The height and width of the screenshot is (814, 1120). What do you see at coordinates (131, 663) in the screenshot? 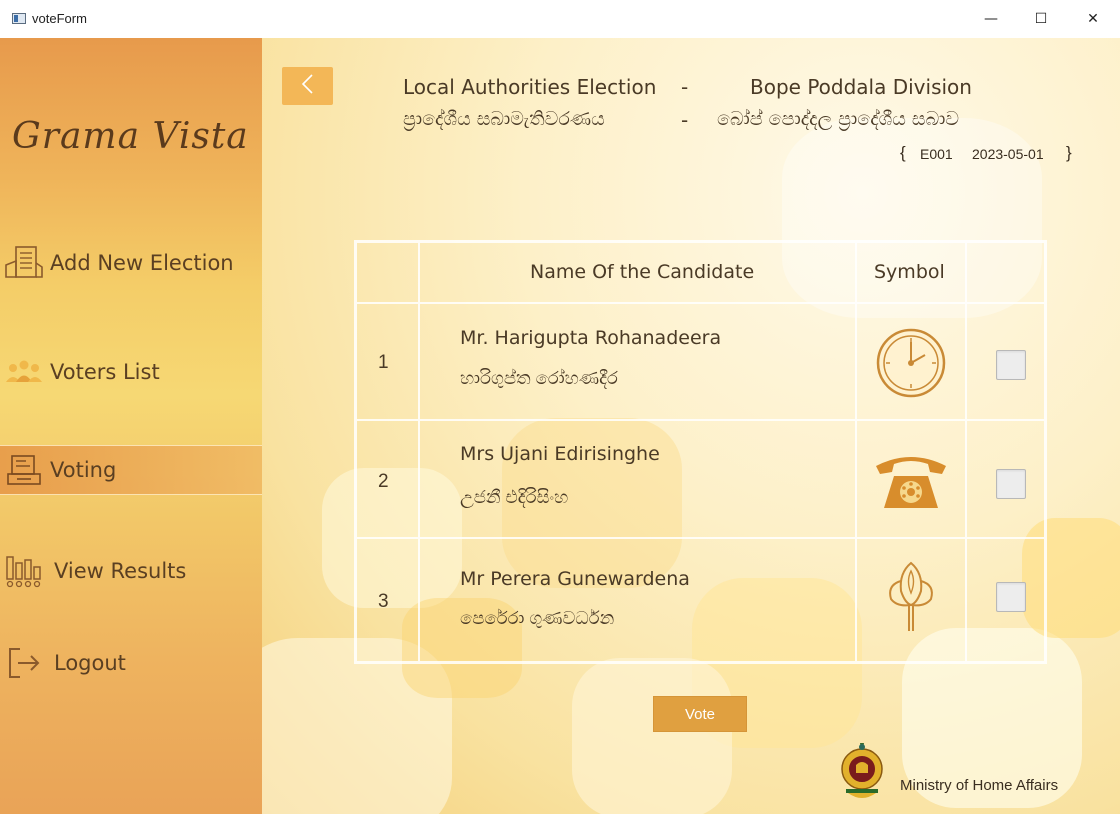
I see `sidebar-item-logout: Logout` at bounding box center [131, 663].